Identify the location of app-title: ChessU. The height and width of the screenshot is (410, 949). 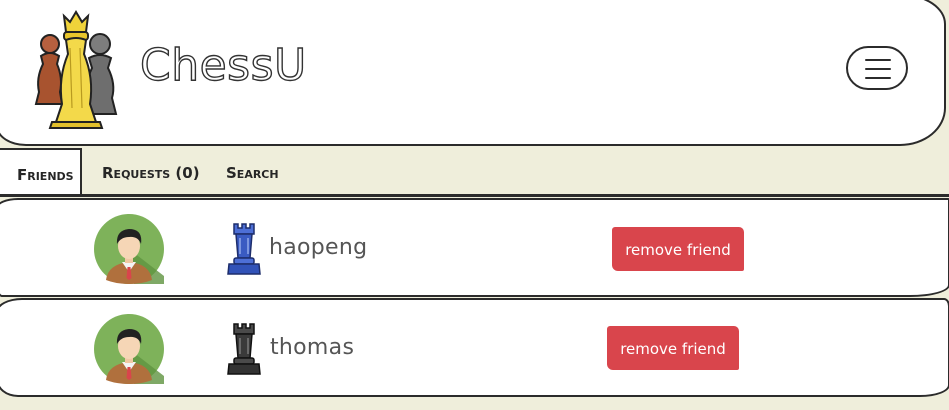
(223, 66).